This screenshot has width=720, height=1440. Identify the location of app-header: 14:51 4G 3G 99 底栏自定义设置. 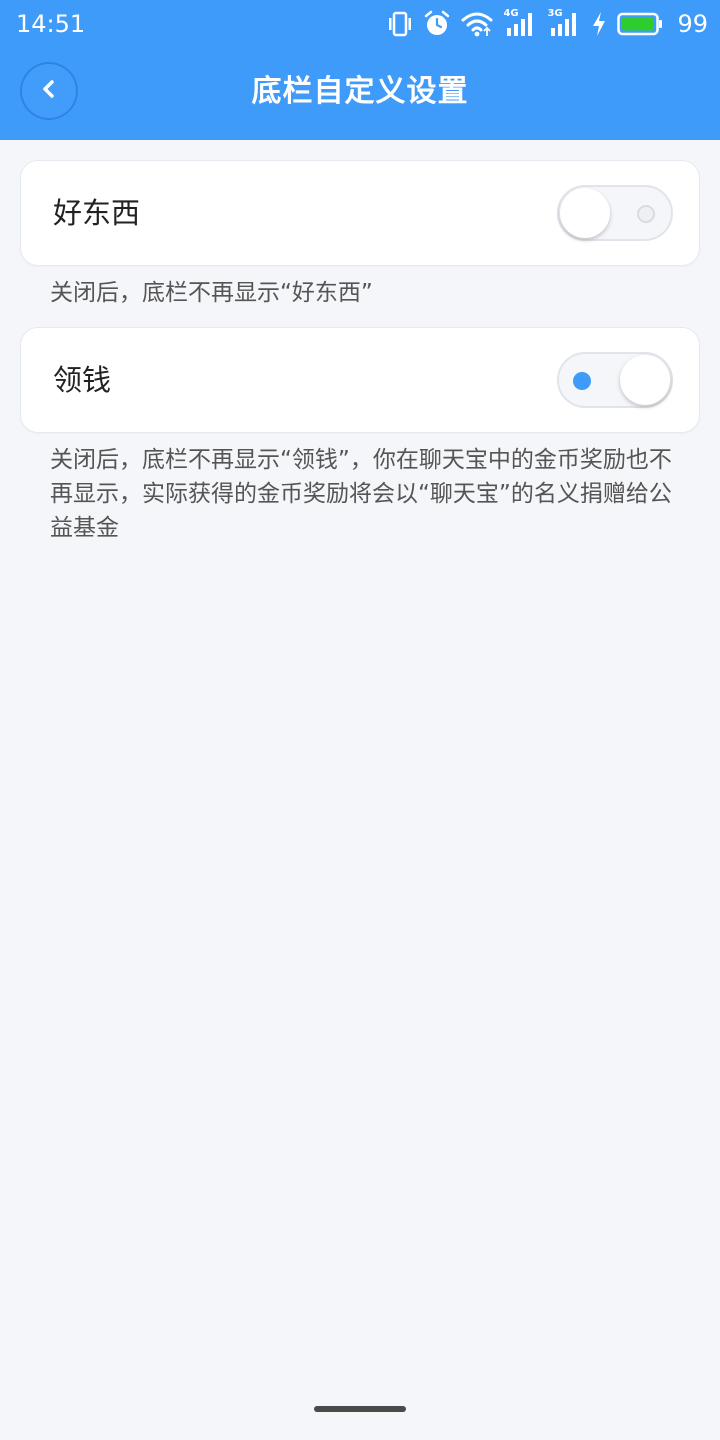
(360, 70).